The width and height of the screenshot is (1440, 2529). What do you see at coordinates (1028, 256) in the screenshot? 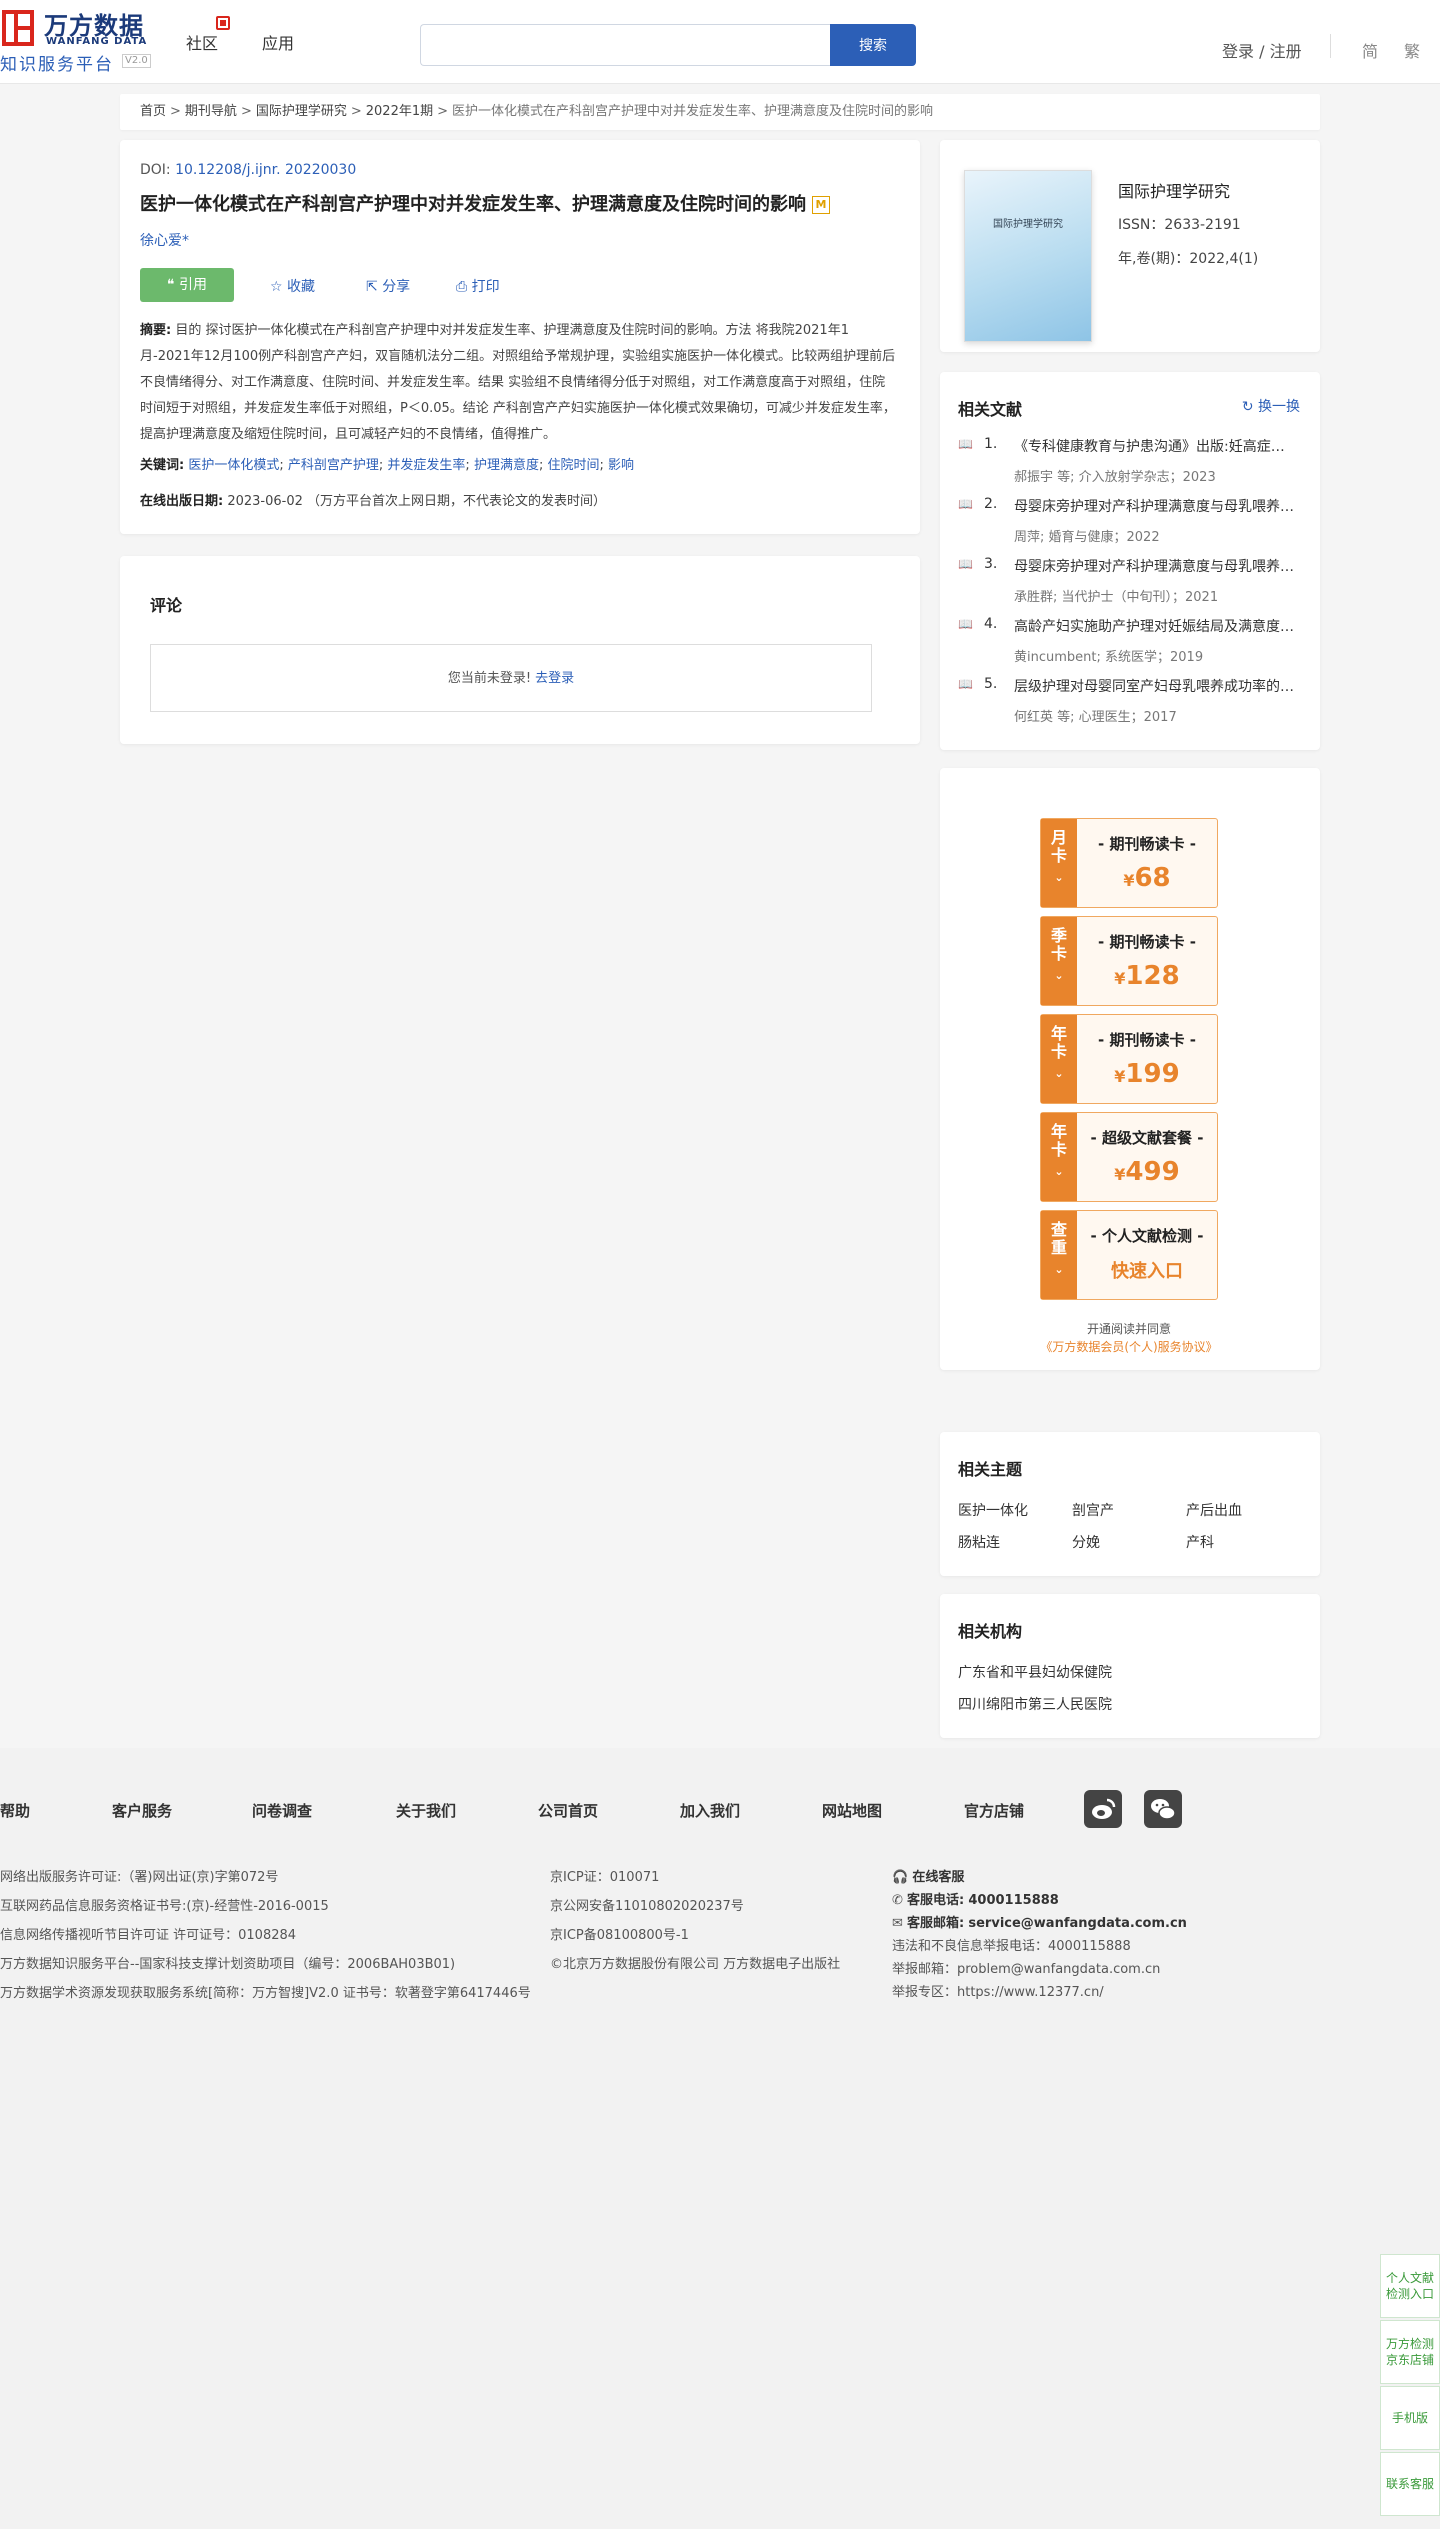
I see `journal-cover: 国际护理学研究` at bounding box center [1028, 256].